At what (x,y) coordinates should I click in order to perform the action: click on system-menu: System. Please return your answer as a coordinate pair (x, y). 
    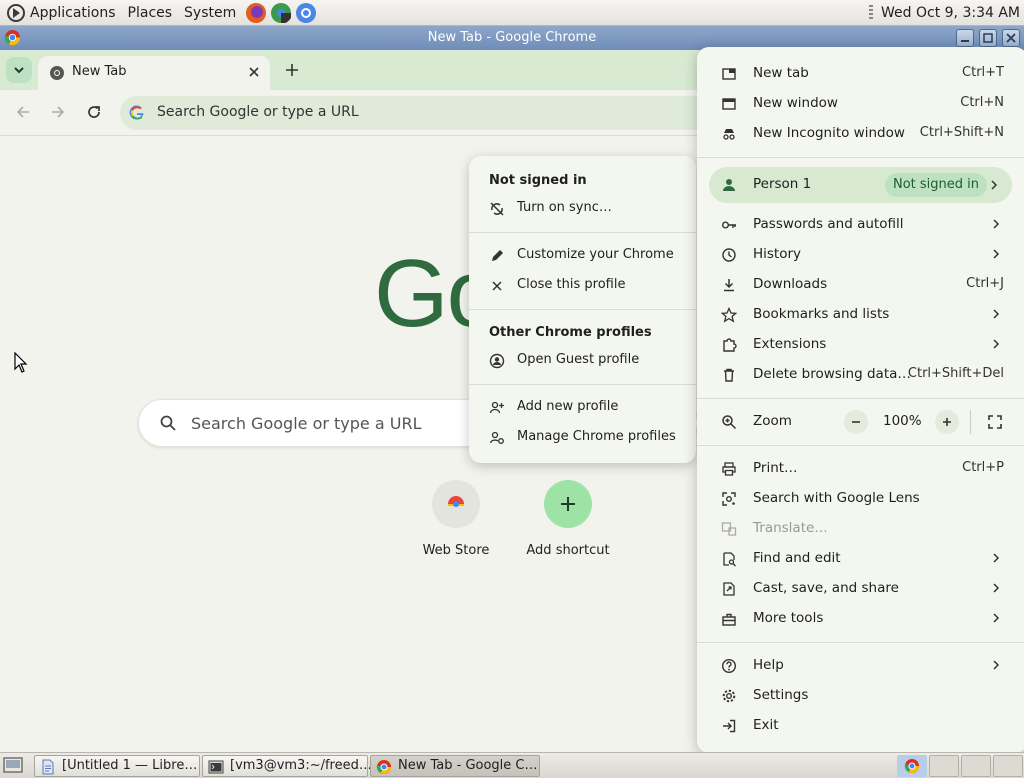
    Looking at the image, I should click on (210, 13).